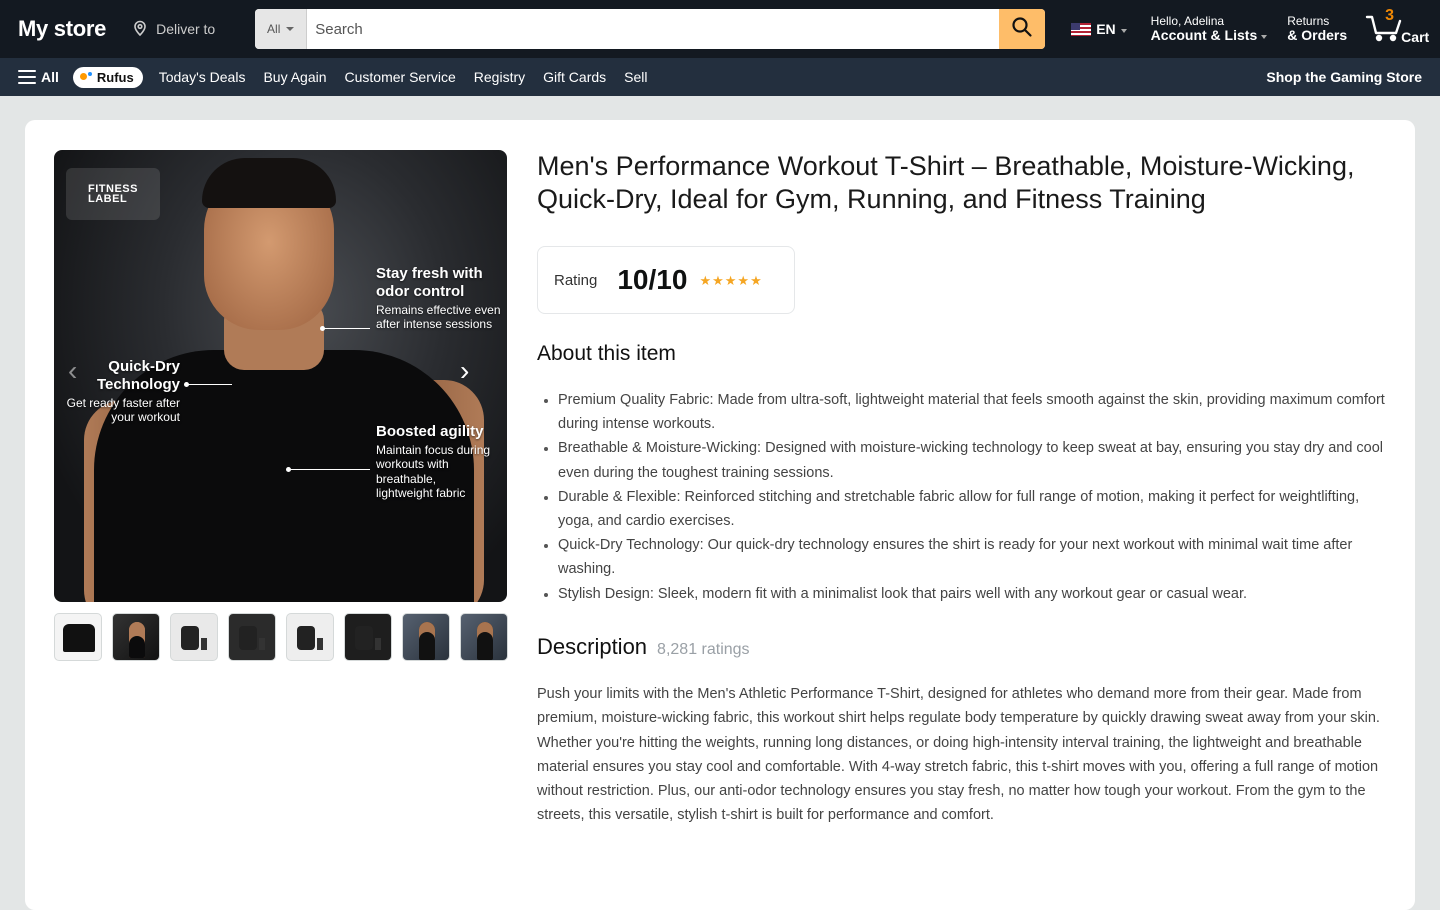  What do you see at coordinates (85, 77) in the screenshot?
I see `rufus-icon` at bounding box center [85, 77].